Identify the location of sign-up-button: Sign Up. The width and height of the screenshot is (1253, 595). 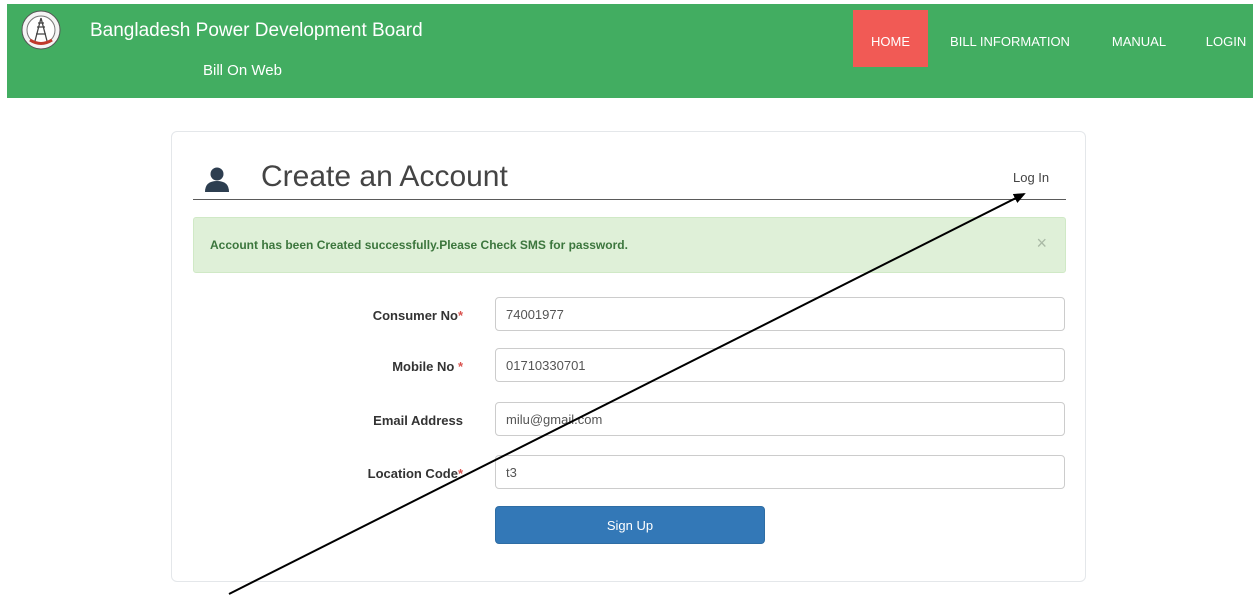
(630, 525).